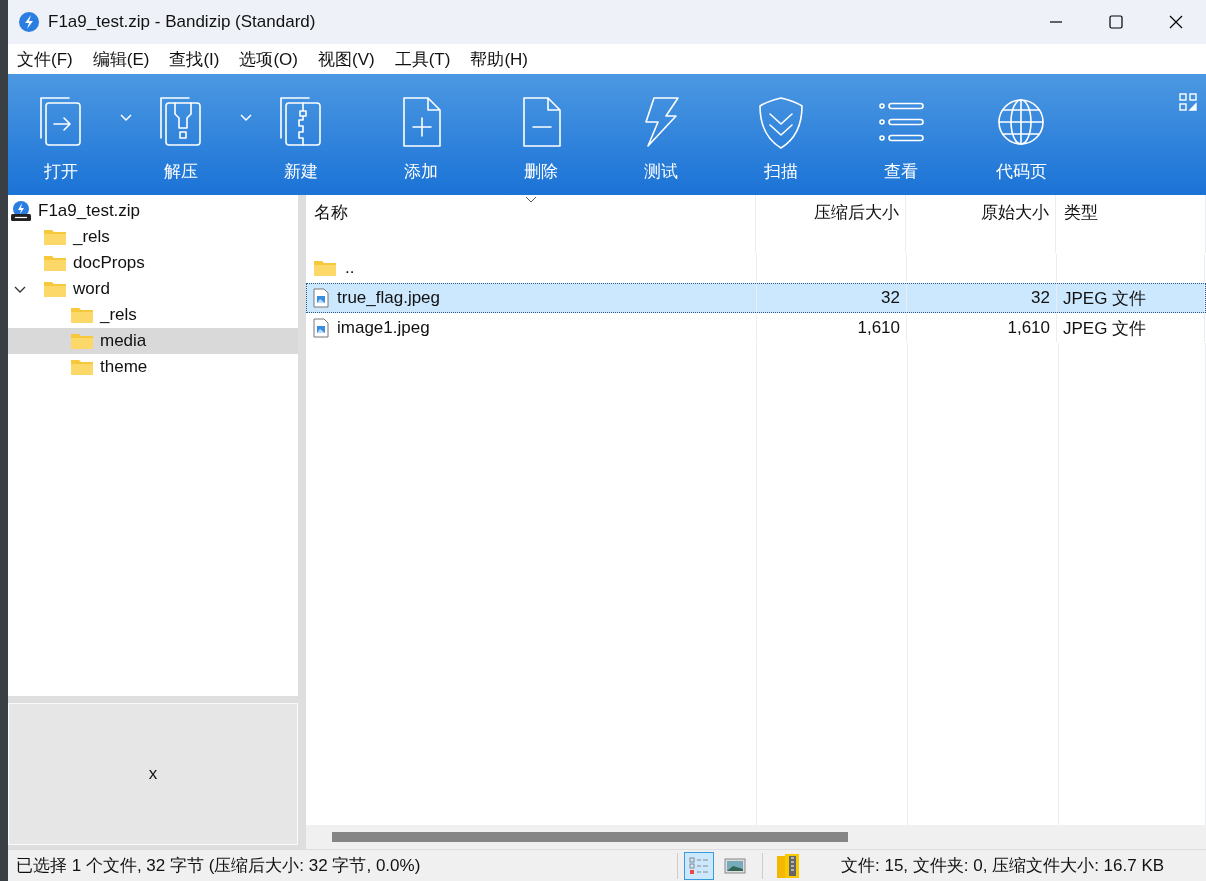 The width and height of the screenshot is (1206, 881). Describe the element at coordinates (124, 367) in the screenshot. I see `tree-label: theme` at that location.